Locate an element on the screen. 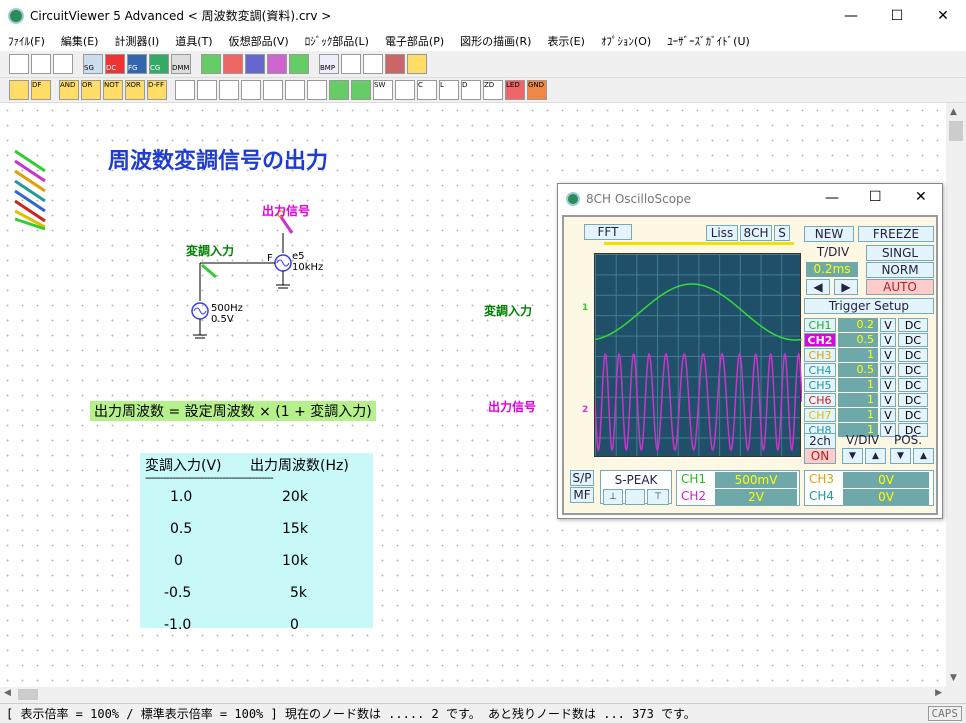 The image size is (966, 723). transistor-npn-icon is located at coordinates (207, 90).